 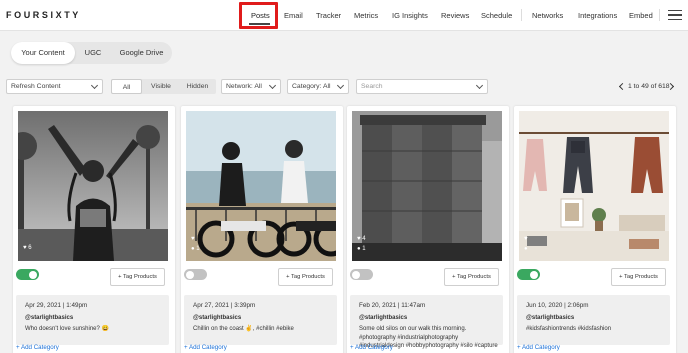 I want to click on comment-icon: ●, so click(x=526, y=249).